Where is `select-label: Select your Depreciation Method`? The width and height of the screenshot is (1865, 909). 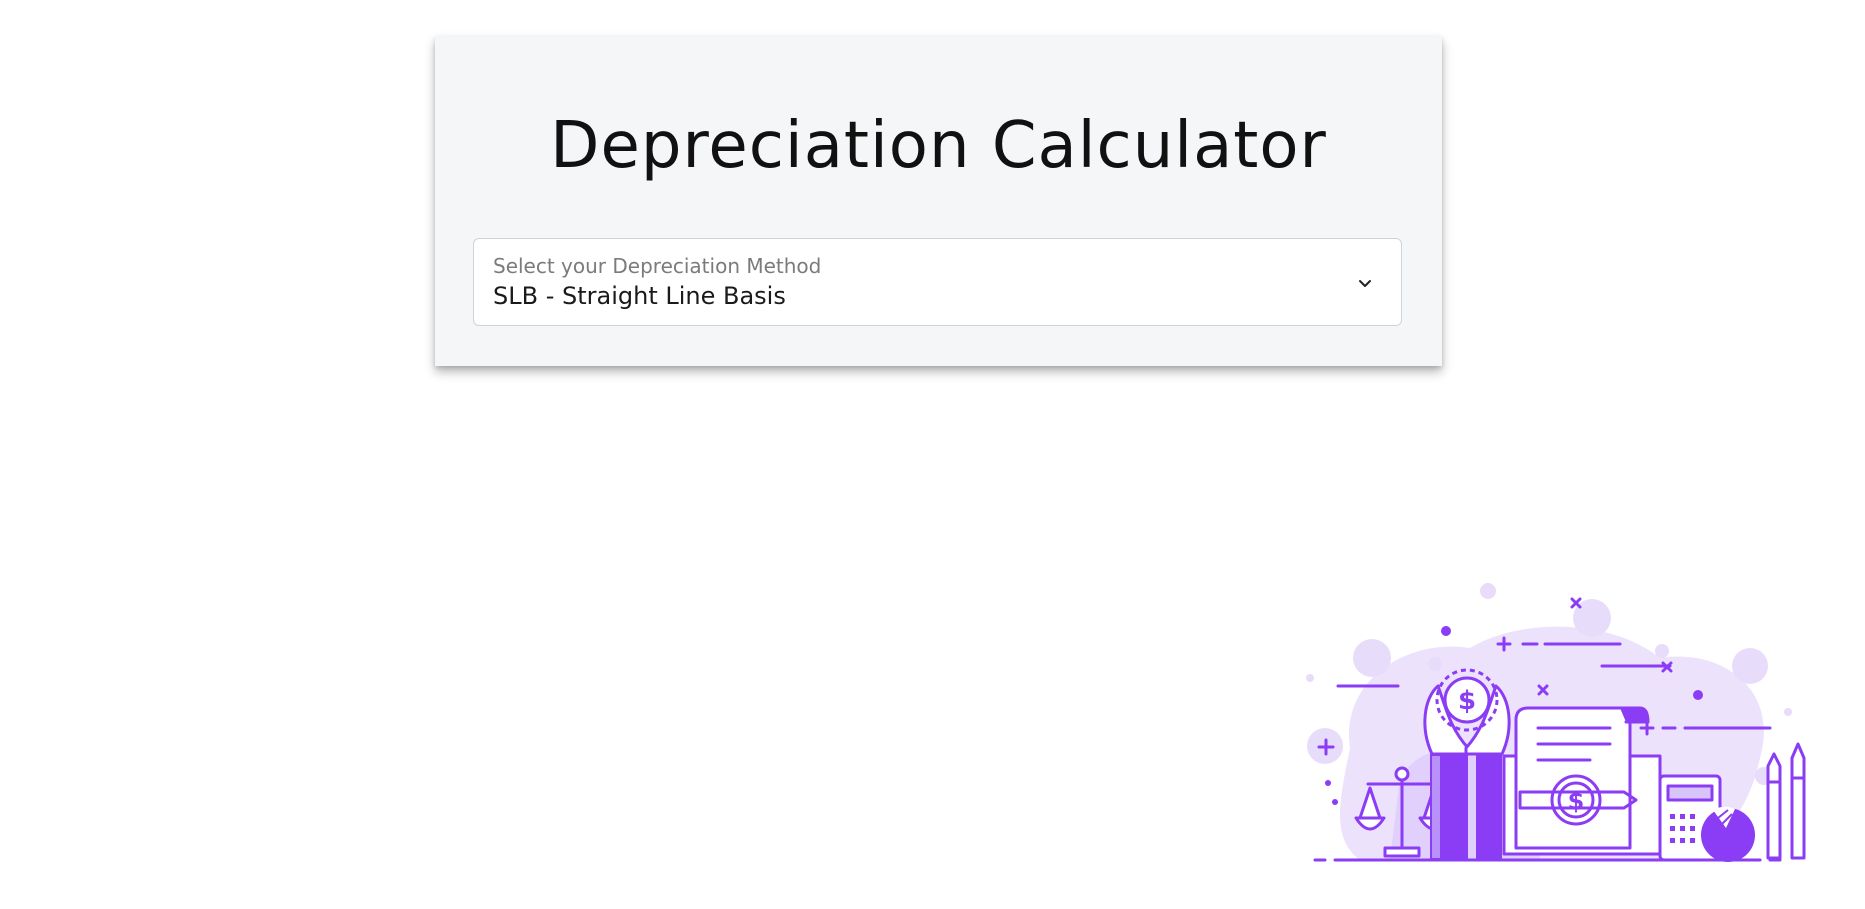 select-label: Select your Depreciation Method is located at coordinates (657, 266).